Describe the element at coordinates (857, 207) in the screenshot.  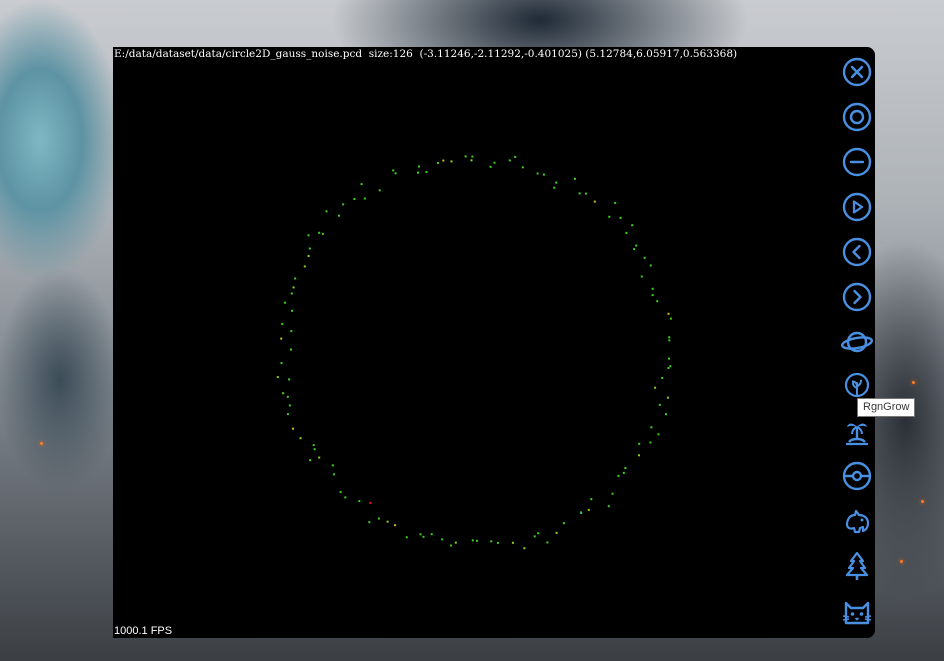
I see `play-button` at that location.